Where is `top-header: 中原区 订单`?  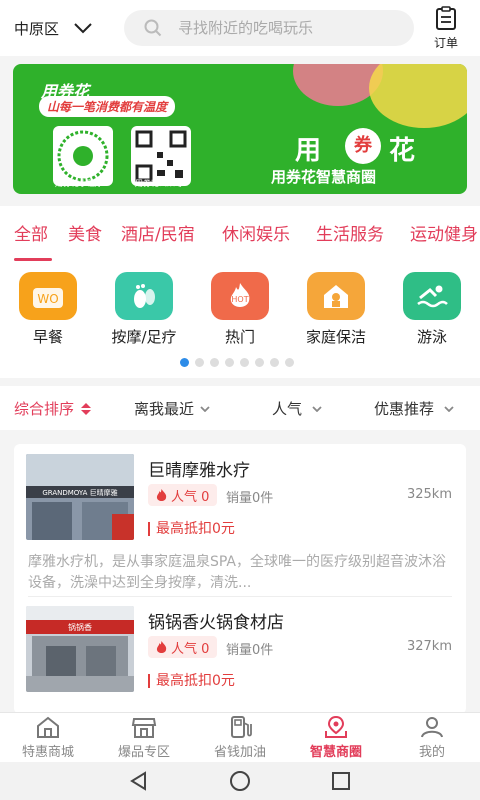
top-header: 中原区 订单 is located at coordinates (240, 28).